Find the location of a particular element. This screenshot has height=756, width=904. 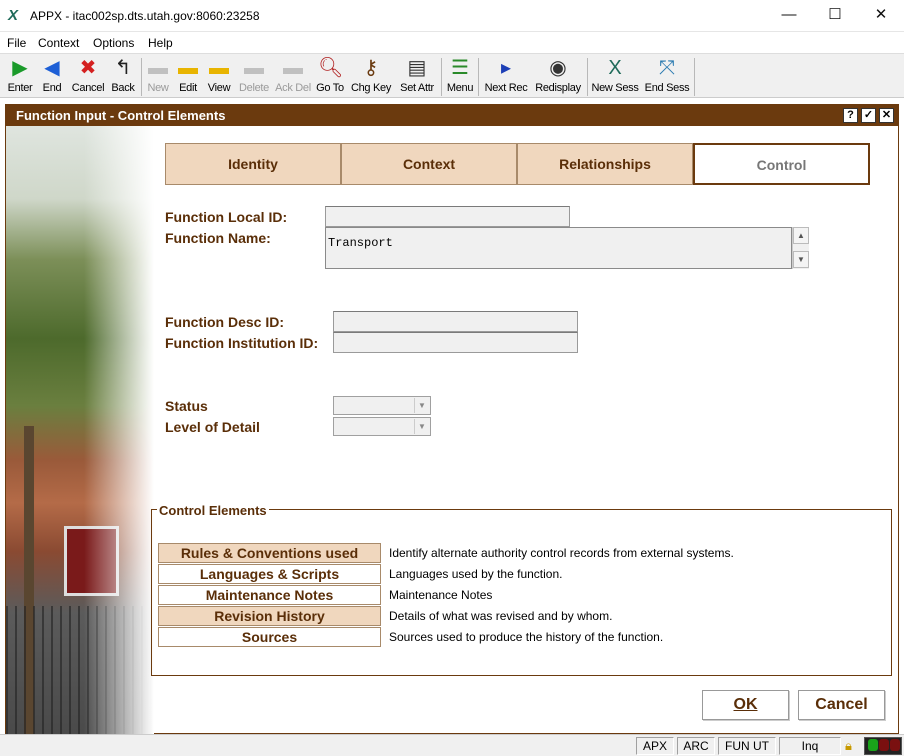

dialog-help-button: ? is located at coordinates (850, 115).